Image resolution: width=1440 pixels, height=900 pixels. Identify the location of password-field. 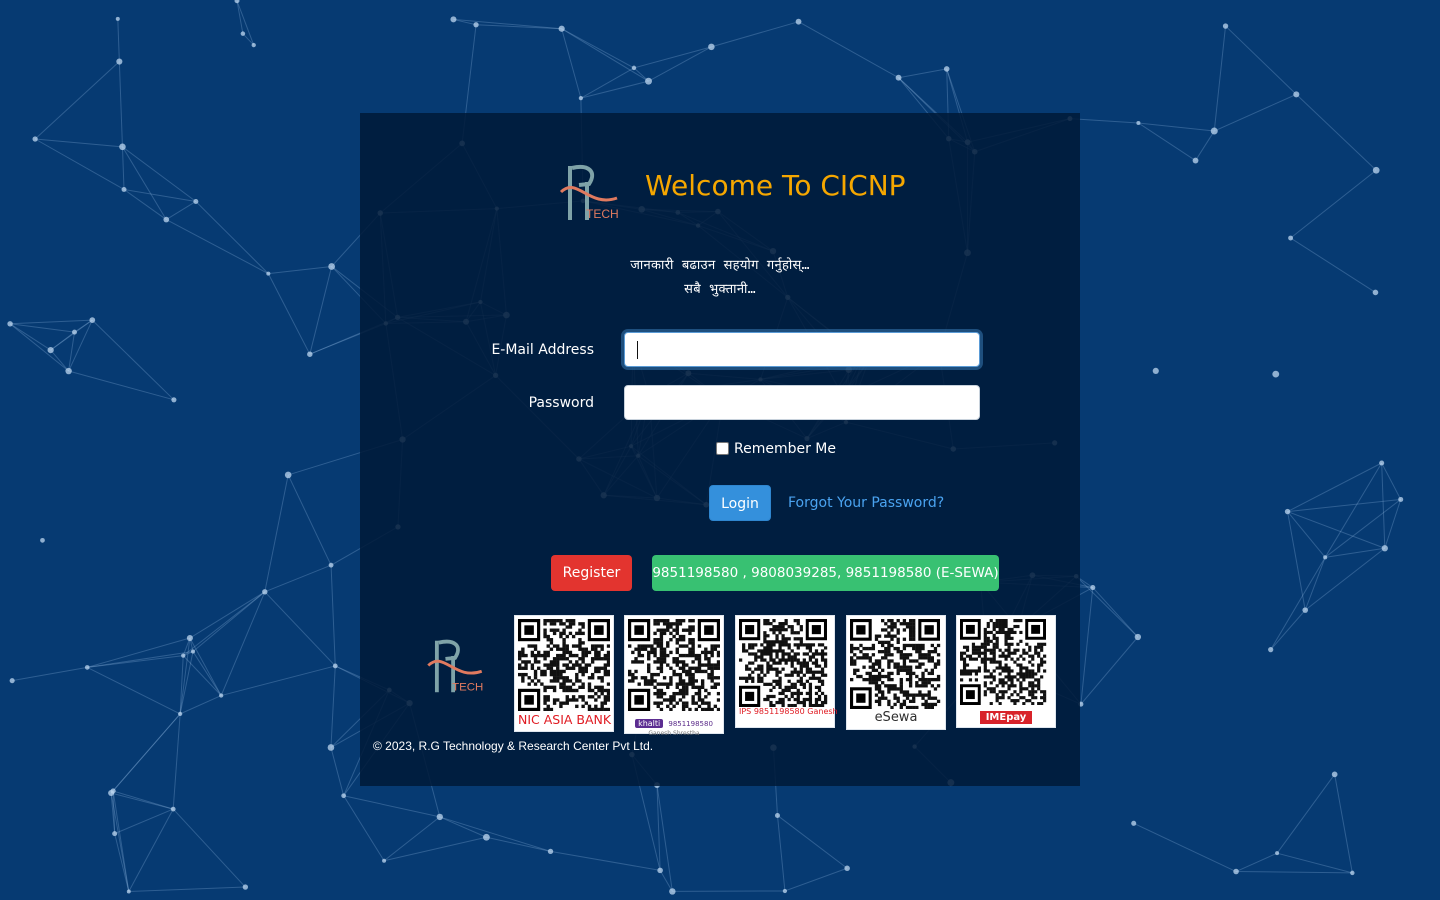
(802, 402).